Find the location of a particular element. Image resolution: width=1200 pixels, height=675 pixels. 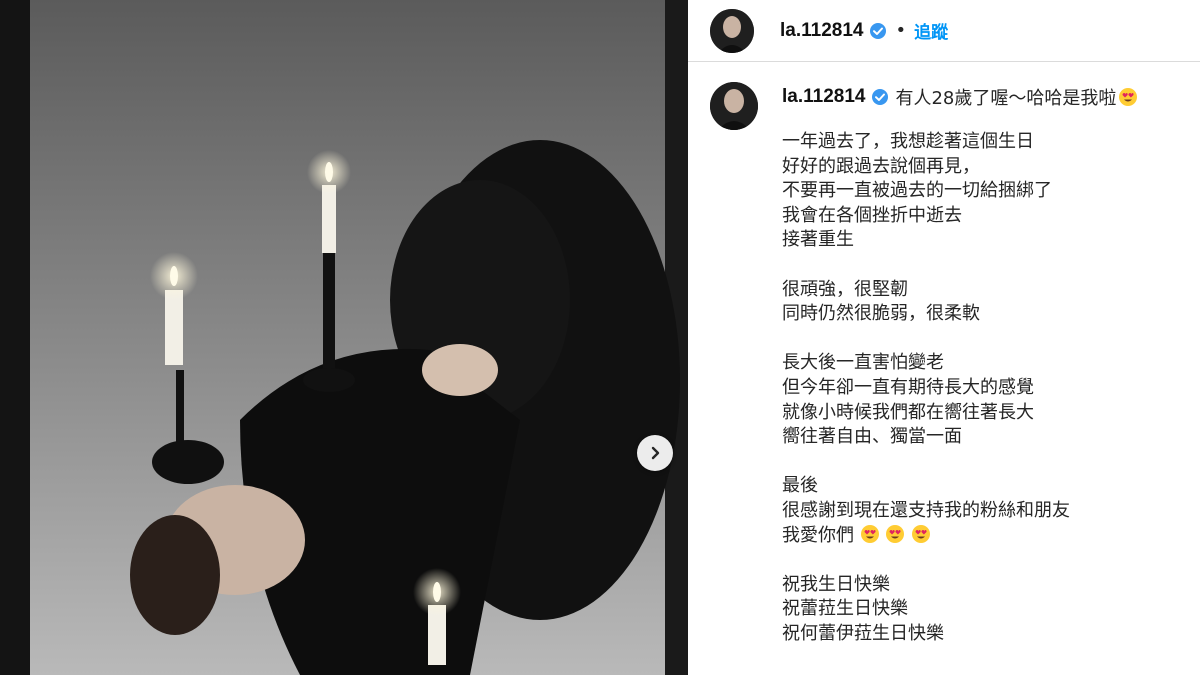

follow-button: 追蹤 is located at coordinates (931, 30).